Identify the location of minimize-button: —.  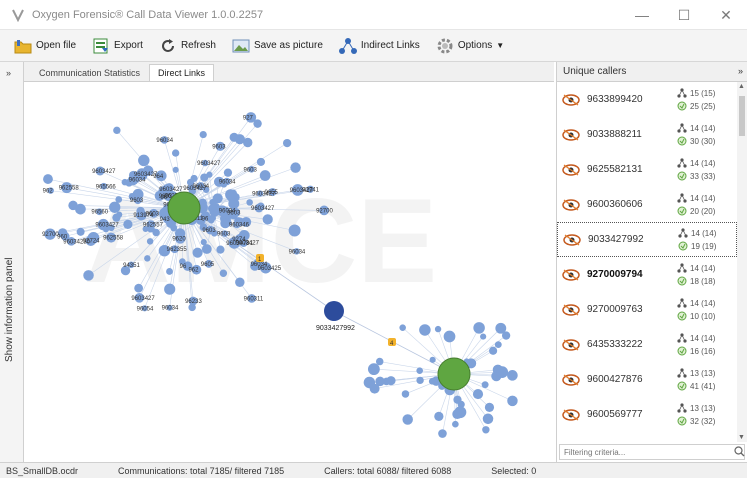
(642, 15).